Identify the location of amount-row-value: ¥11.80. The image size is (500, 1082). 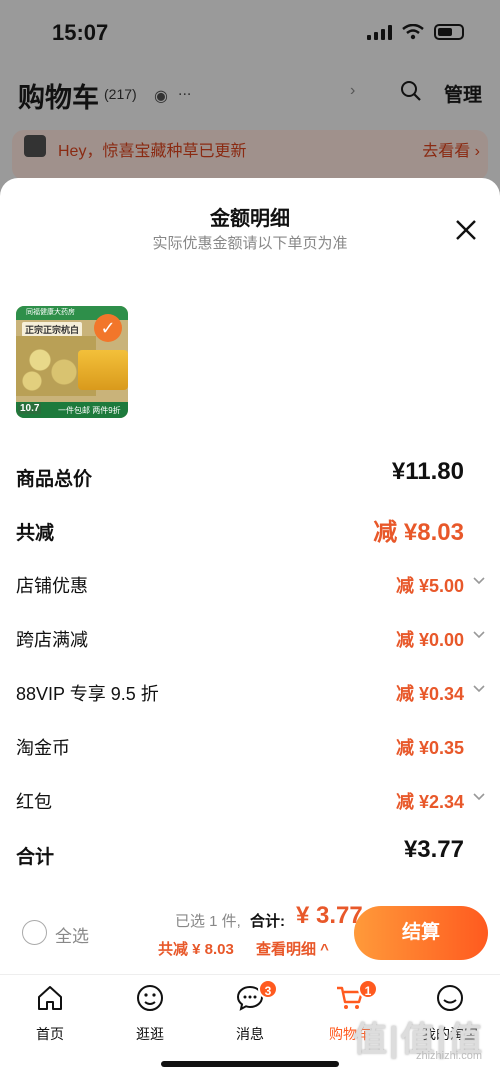
(427, 471).